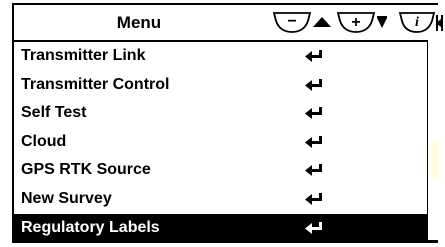 Image resolution: width=445 pixels, height=247 pixels. I want to click on softkey-plus-down: +, so click(366, 23).